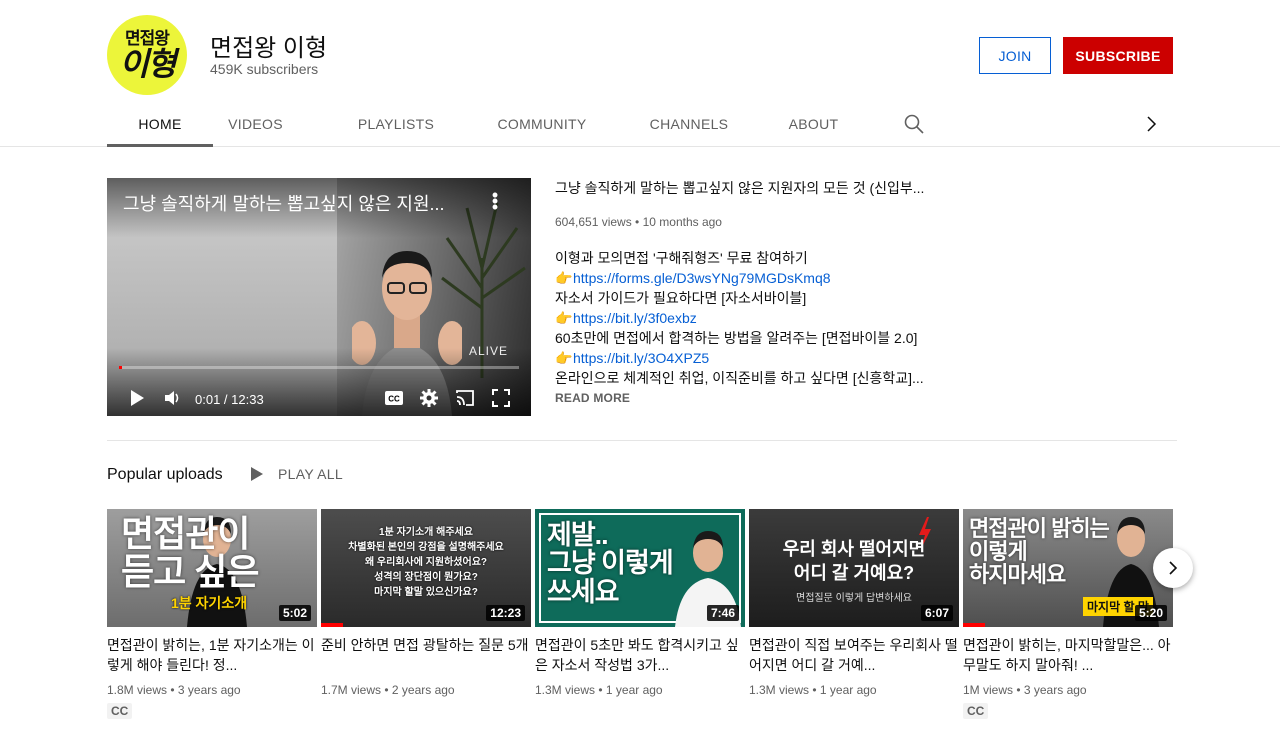 Image resolution: width=1280 pixels, height=730 pixels. I want to click on video-thumbnail: 면접관이 밝히는 이렇게 하지마세요 마지막 할 말 5:20, so click(1068, 568).